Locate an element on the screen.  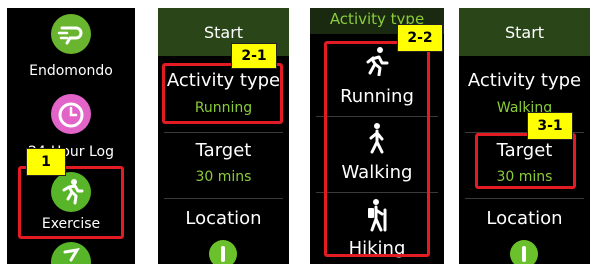
start-header: Start is located at coordinates (524, 32).